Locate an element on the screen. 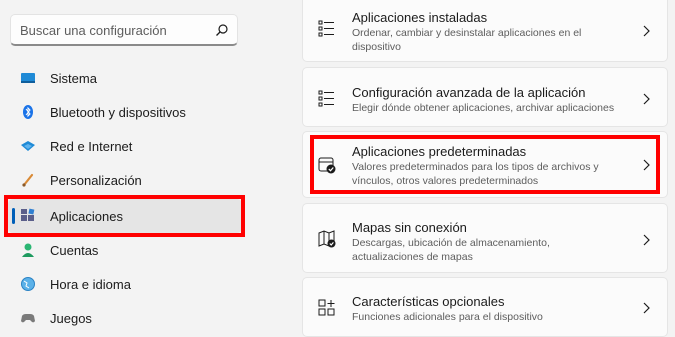  sidebar-item-label: Red e Internet is located at coordinates (91, 146).